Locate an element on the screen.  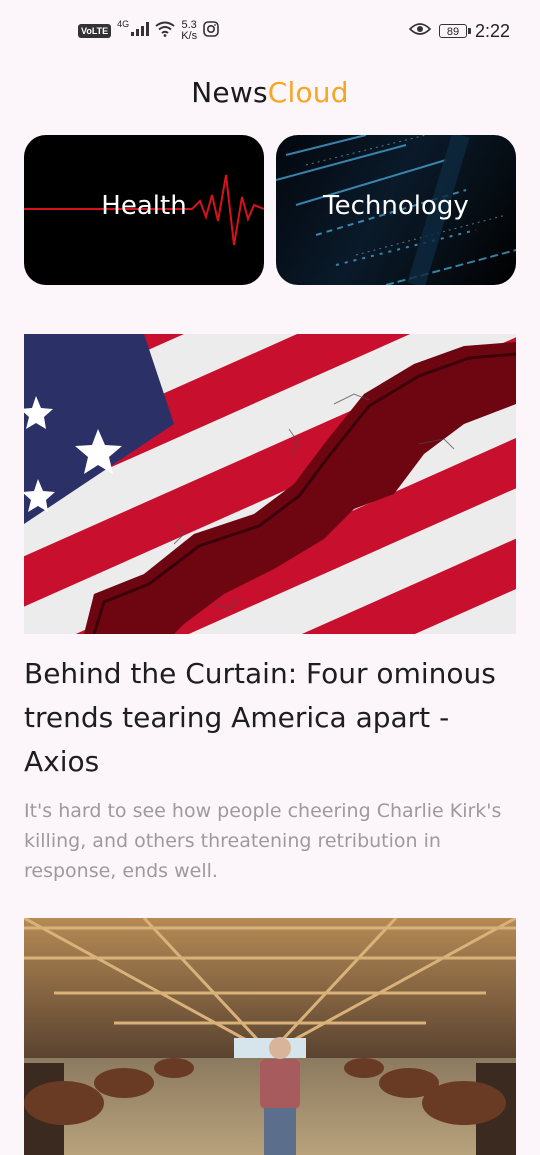
status-bar: VoLTE 4G 5.3 K/s 89 2:22 is located at coordinates (270, 32).